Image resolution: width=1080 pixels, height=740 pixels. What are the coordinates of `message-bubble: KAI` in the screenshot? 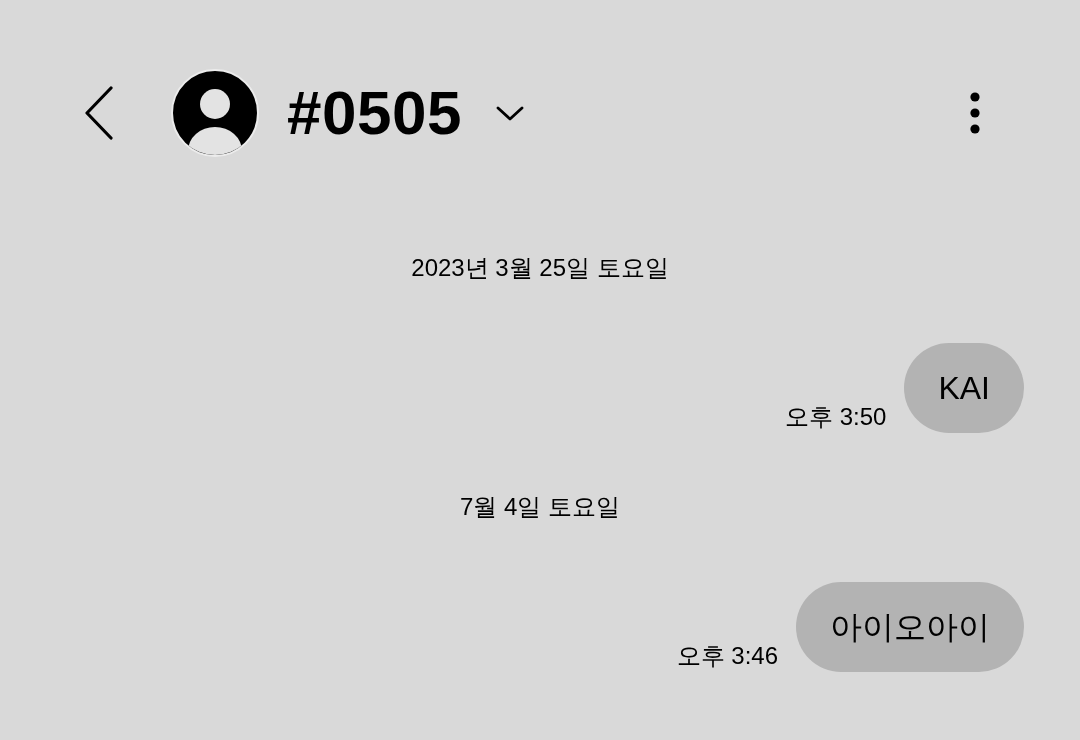 It's located at (964, 388).